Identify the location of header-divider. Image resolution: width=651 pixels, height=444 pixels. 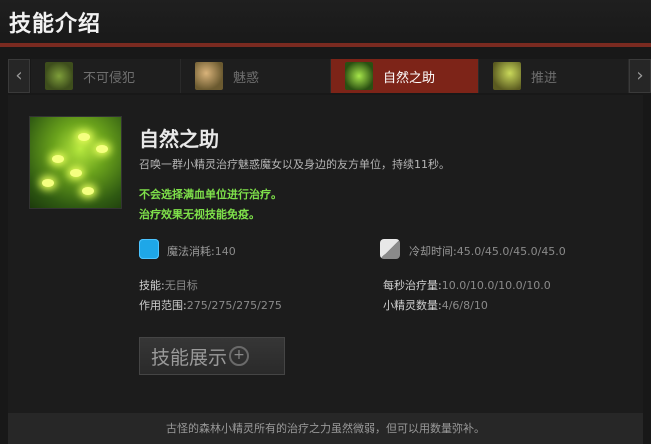
(325, 45).